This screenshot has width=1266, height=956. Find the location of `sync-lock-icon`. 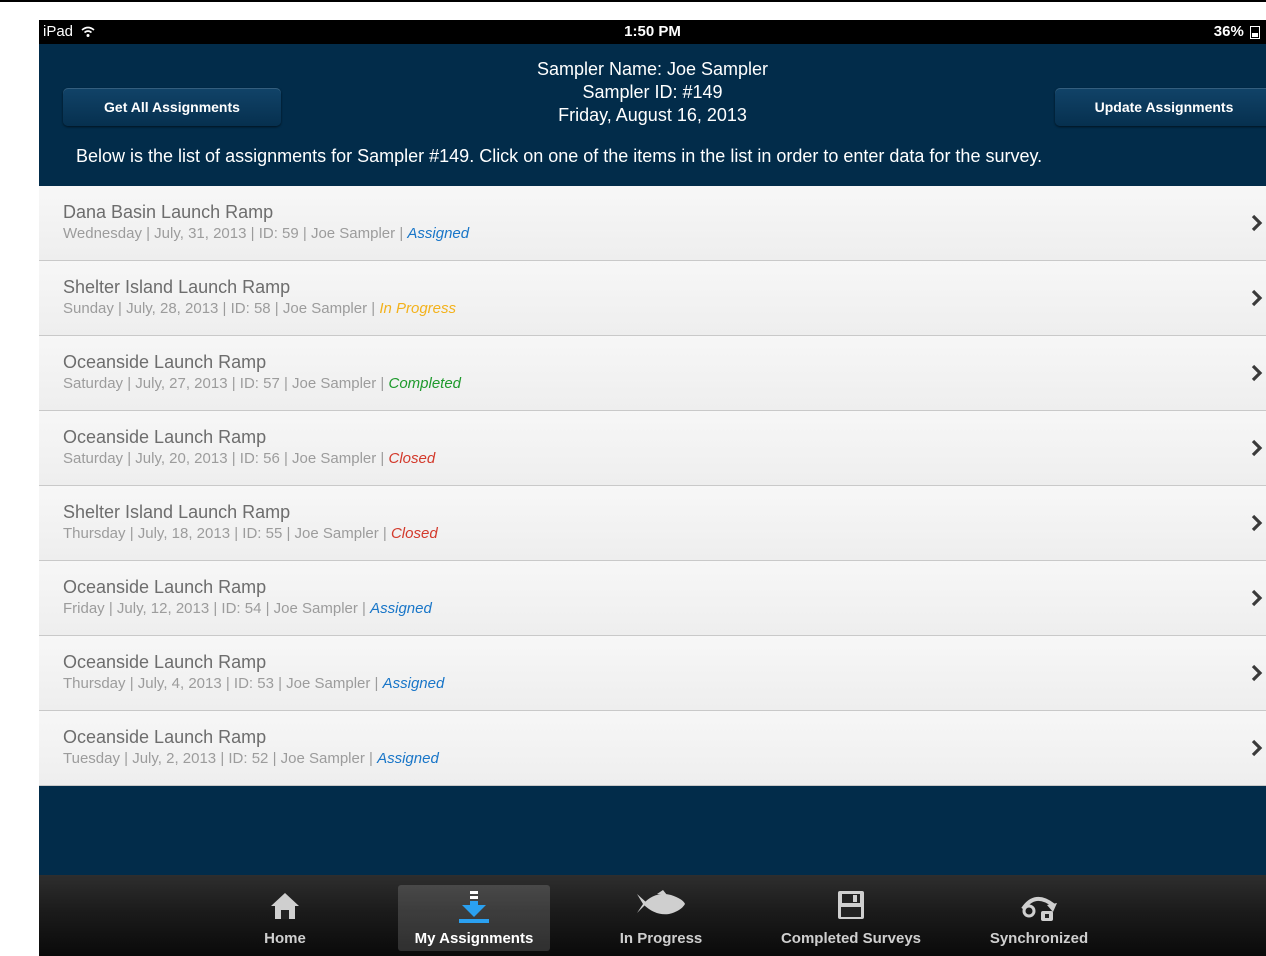

sync-lock-icon is located at coordinates (1039, 909).